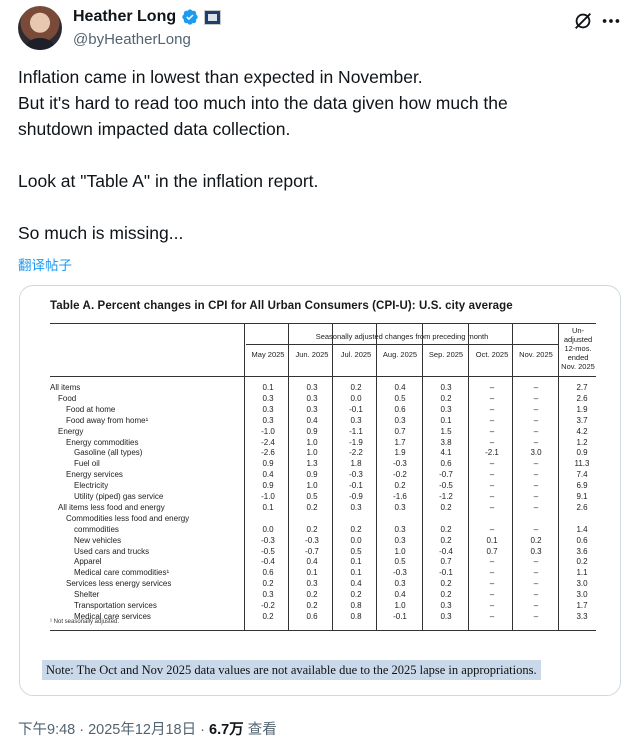  I want to click on table-cell: -1.9, so click(356, 442).